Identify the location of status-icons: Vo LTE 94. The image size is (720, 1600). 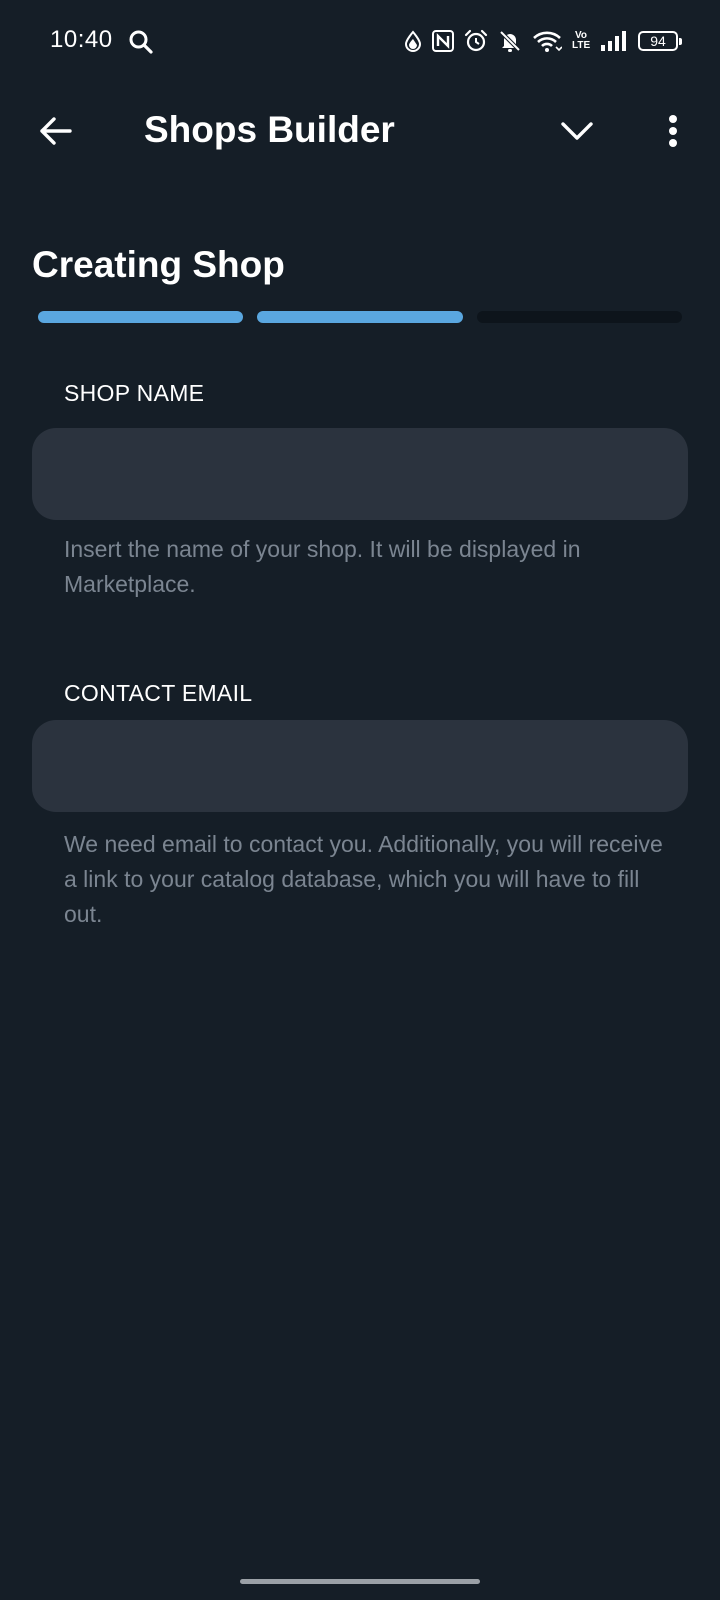
(543, 41).